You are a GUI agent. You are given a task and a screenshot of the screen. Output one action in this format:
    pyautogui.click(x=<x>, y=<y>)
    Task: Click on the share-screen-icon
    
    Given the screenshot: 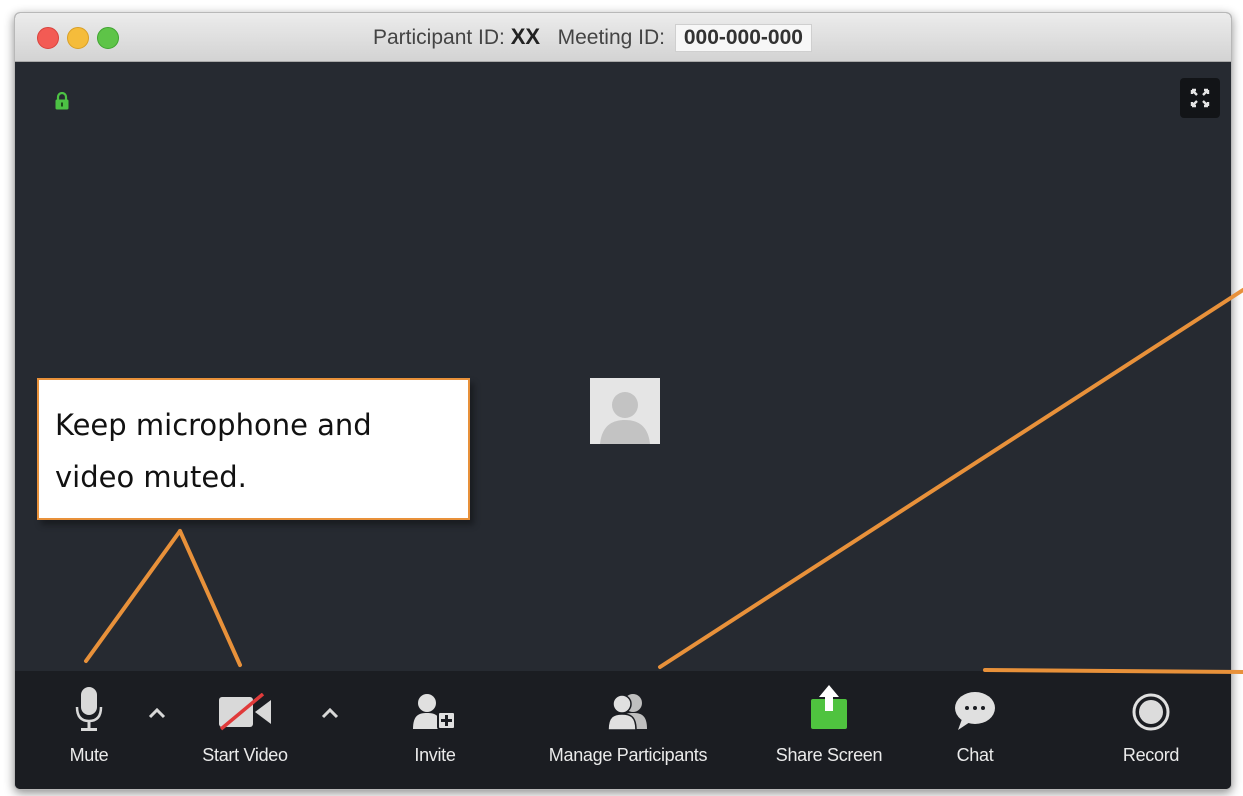 What is the action you would take?
    pyautogui.click(x=829, y=709)
    